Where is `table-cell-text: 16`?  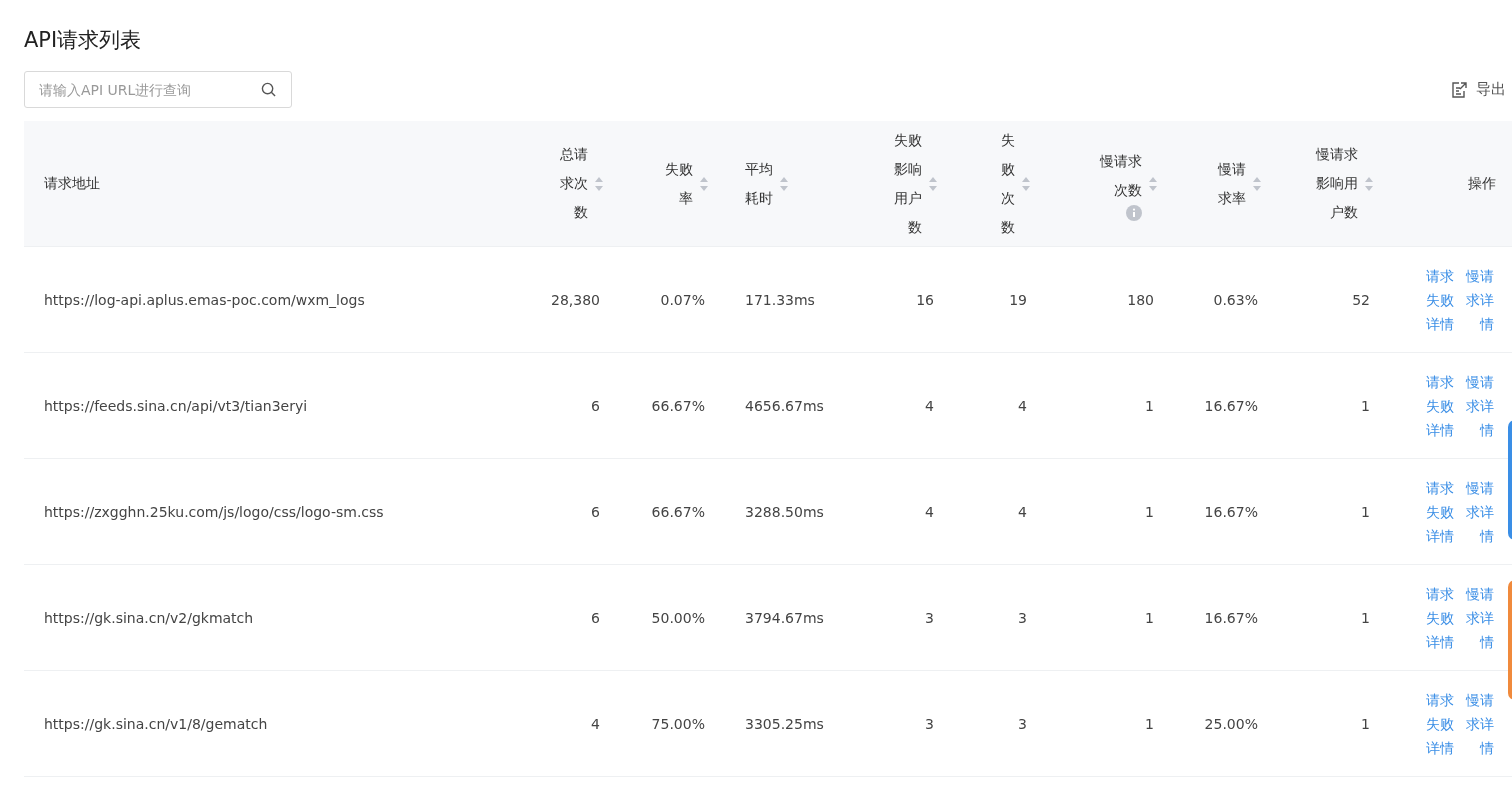 table-cell-text: 16 is located at coordinates (925, 299).